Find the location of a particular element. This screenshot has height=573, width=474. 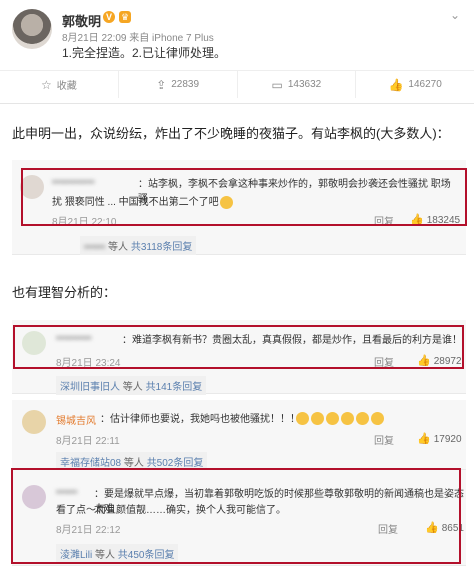

commenter-name: ▪▪▪▪▪▪▪▪▪▪▪▪ is located at coordinates (73, 182).